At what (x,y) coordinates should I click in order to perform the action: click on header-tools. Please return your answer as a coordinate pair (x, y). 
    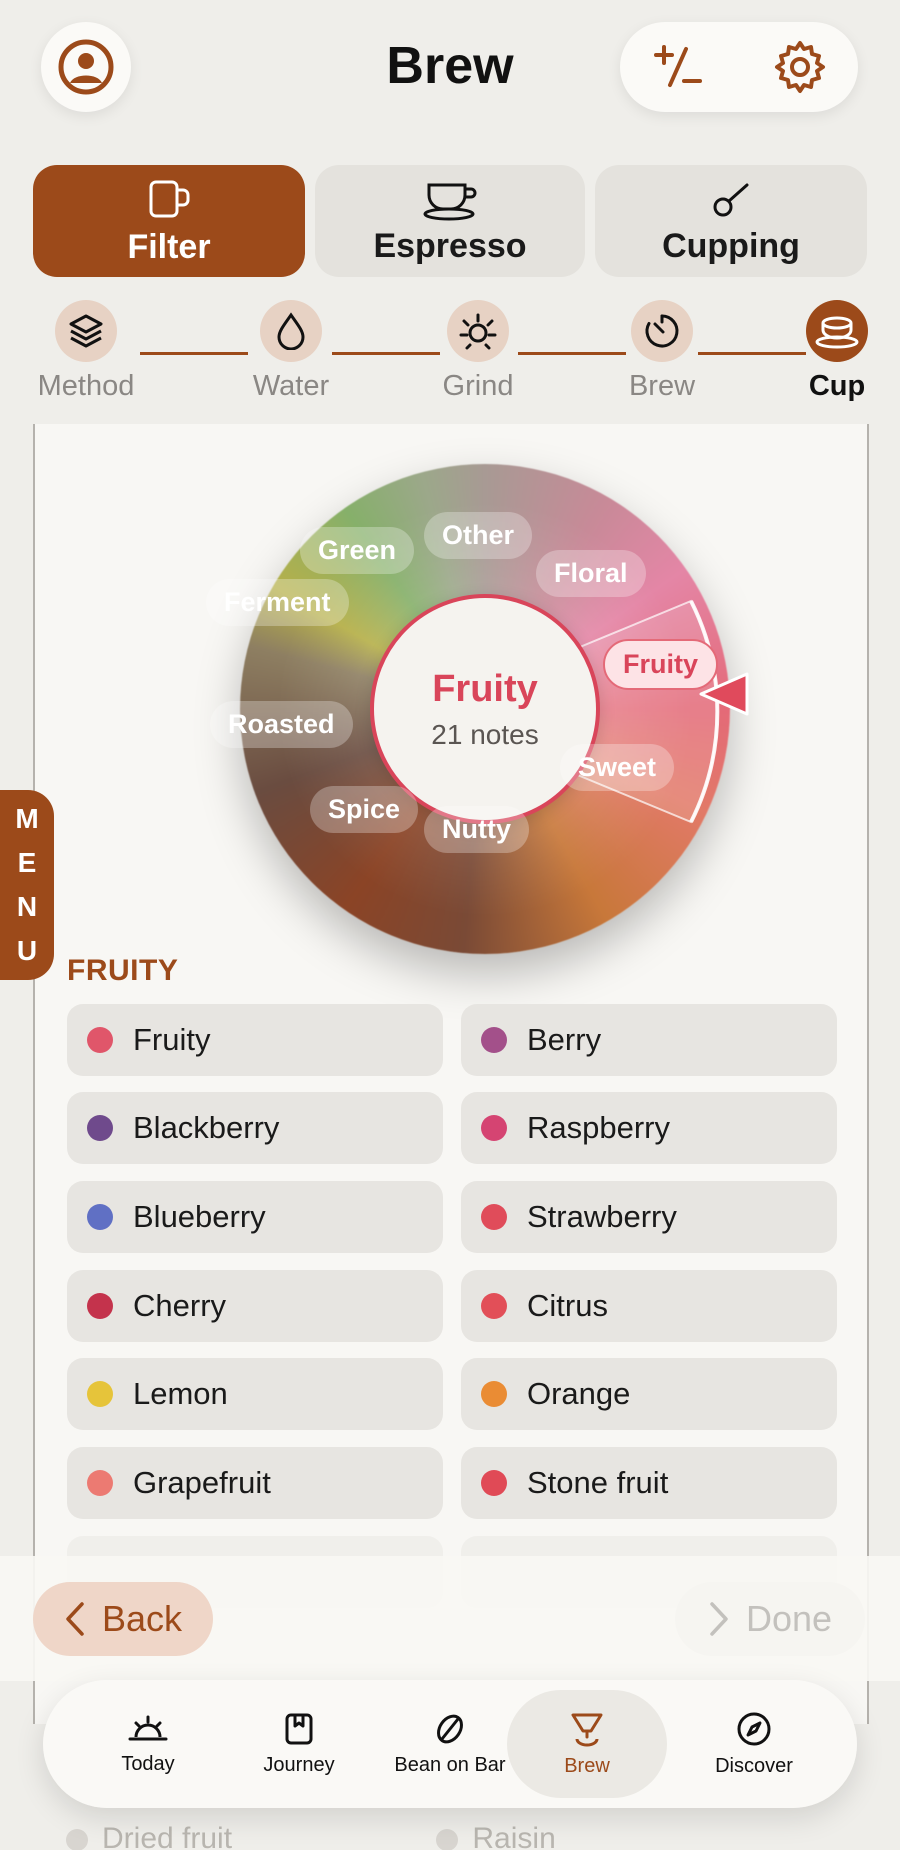
    Looking at the image, I should click on (739, 67).